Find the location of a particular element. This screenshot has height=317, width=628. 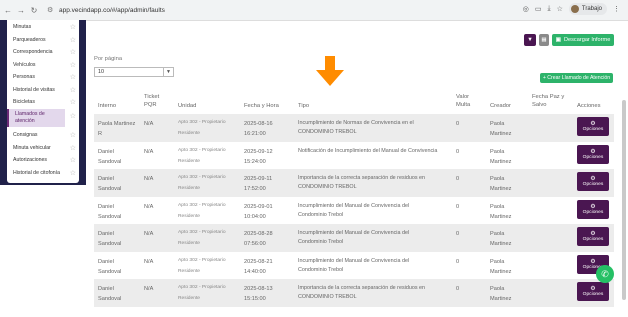

cell-fecha: 2025-09-12 15:24:00 is located at coordinates (258, 156).